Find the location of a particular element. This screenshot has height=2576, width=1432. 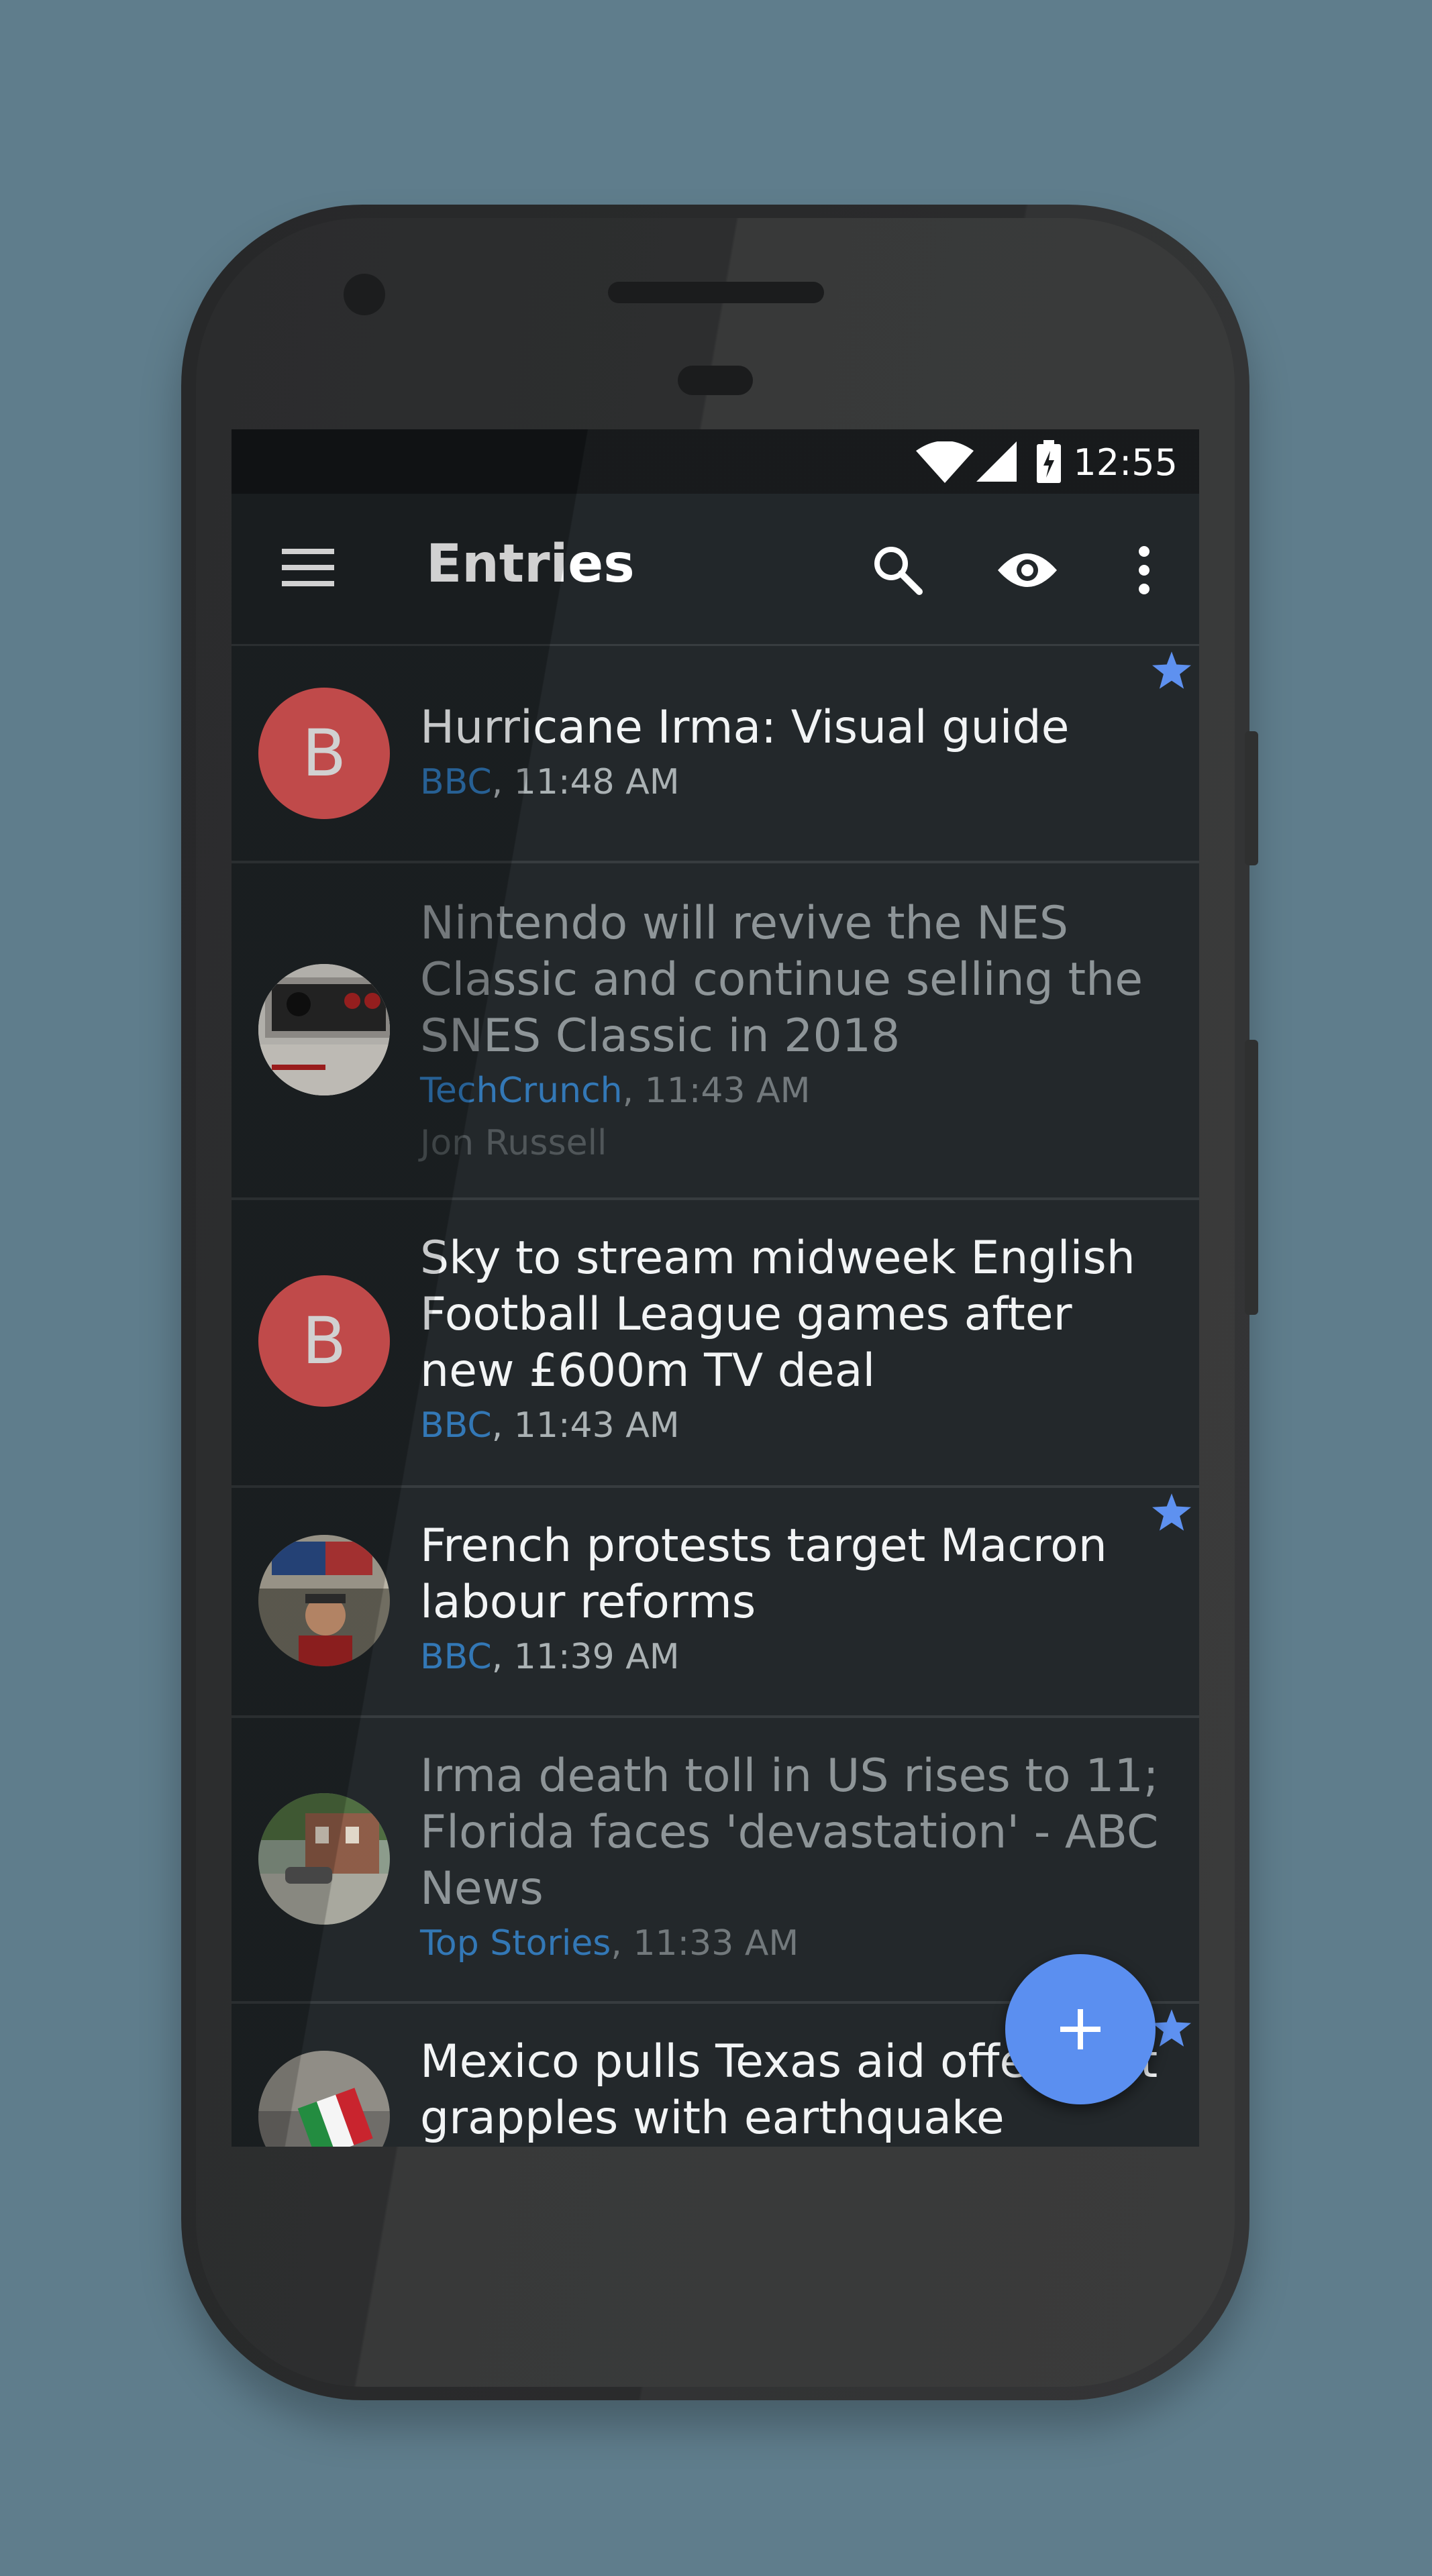

entry-time: , 11:48 AM is located at coordinates (585, 782).